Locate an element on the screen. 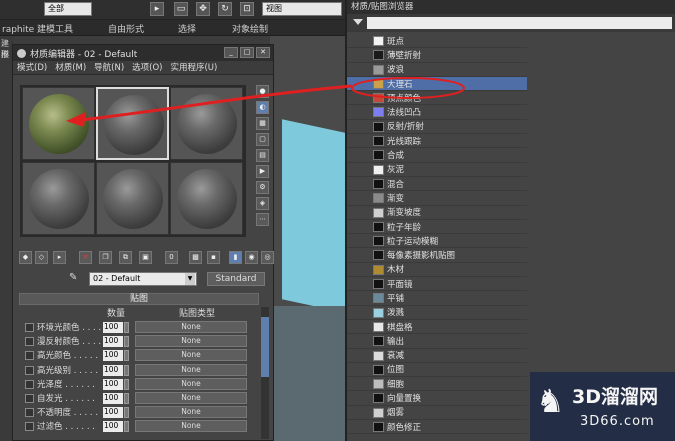  annotation-arrow is located at coordinates (216, 103).